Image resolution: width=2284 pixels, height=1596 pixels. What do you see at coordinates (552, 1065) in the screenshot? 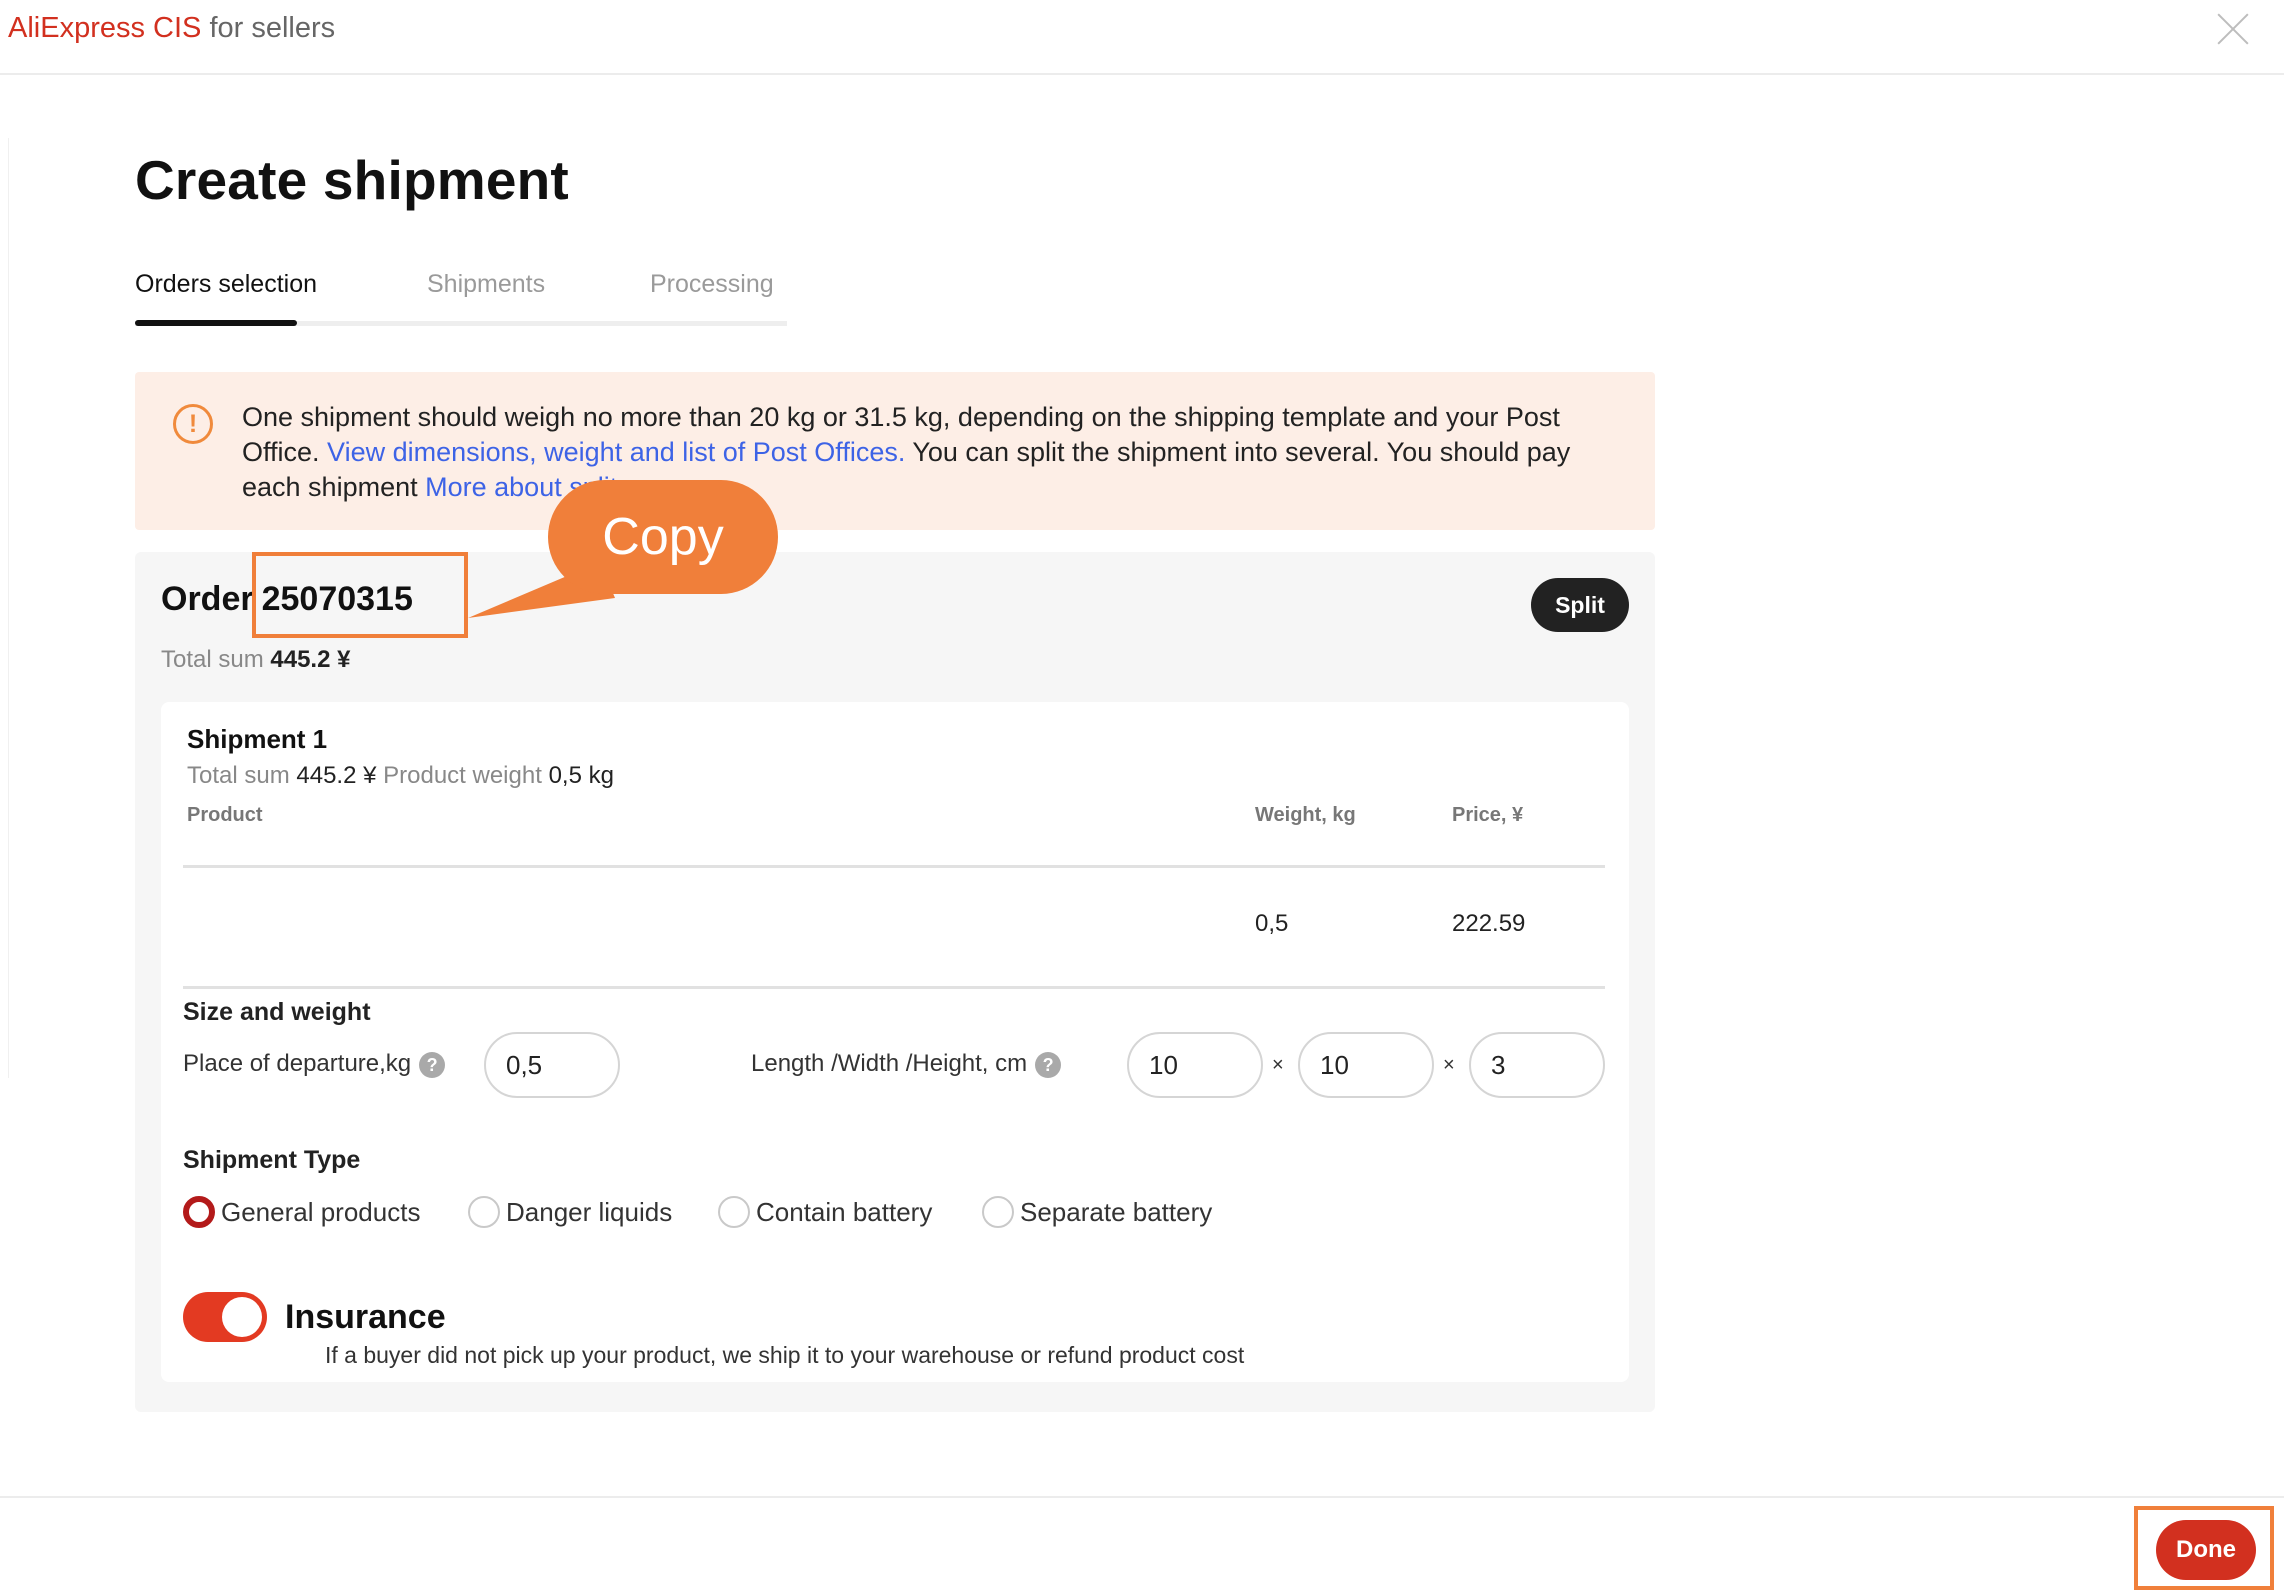
I see `departure-weight-input` at bounding box center [552, 1065].